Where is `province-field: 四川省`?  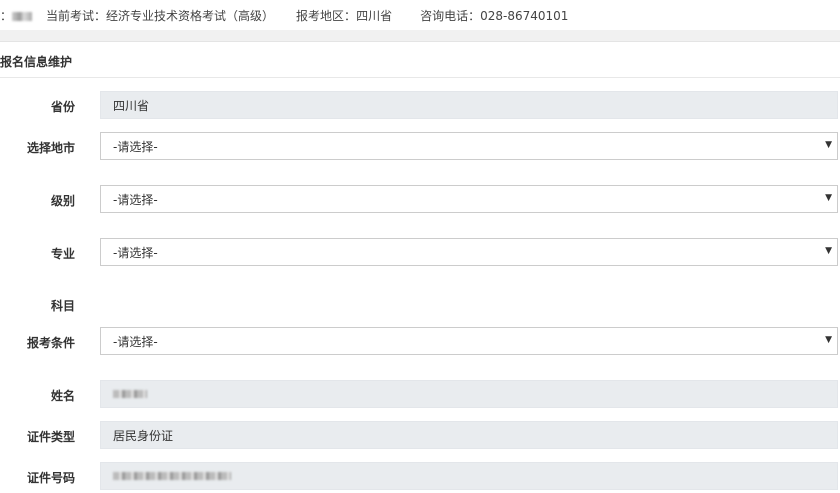
province-field: 四川省 is located at coordinates (469, 105).